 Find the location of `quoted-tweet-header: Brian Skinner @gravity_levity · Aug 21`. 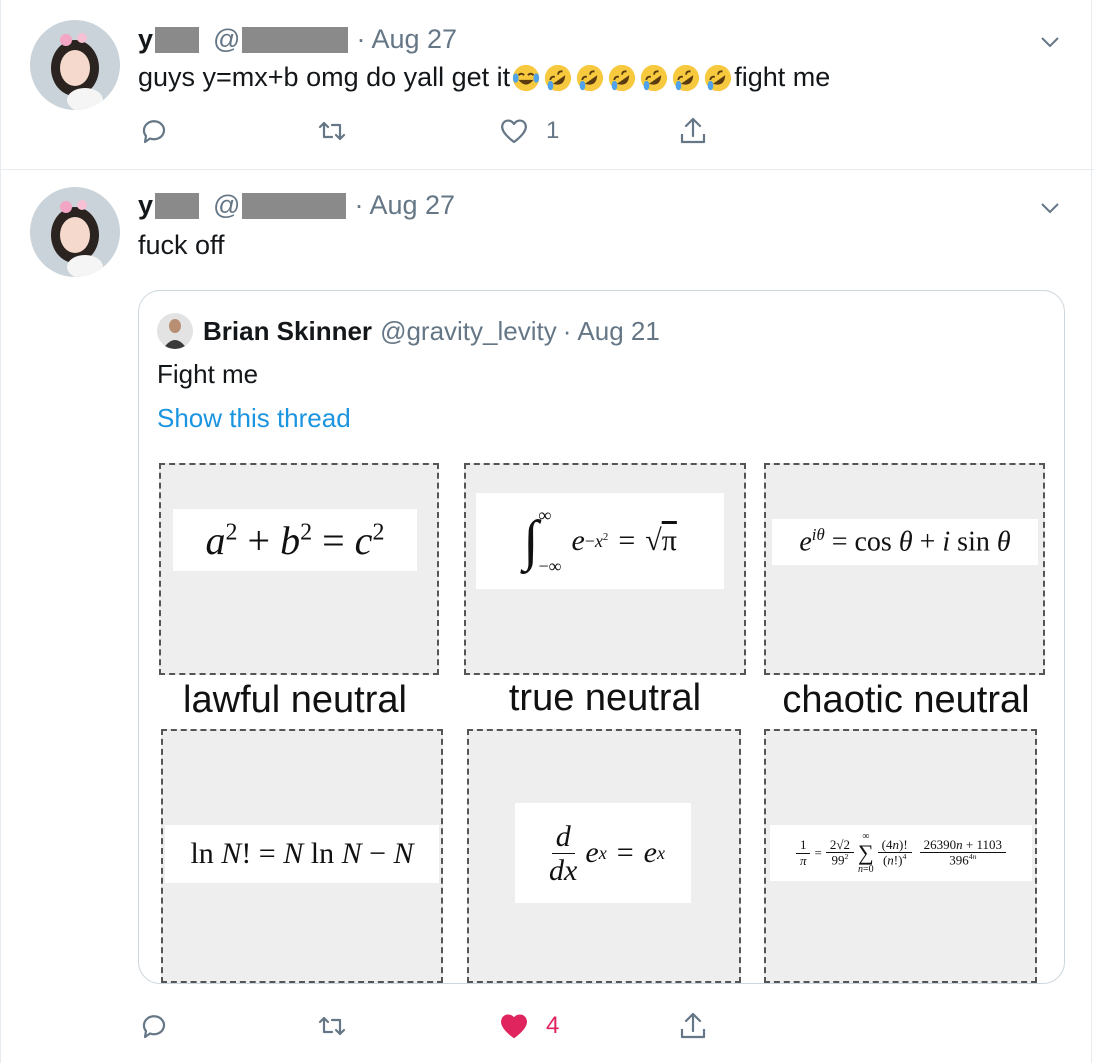

quoted-tweet-header: Brian Skinner @gravity_levity · Aug 21 is located at coordinates (408, 331).